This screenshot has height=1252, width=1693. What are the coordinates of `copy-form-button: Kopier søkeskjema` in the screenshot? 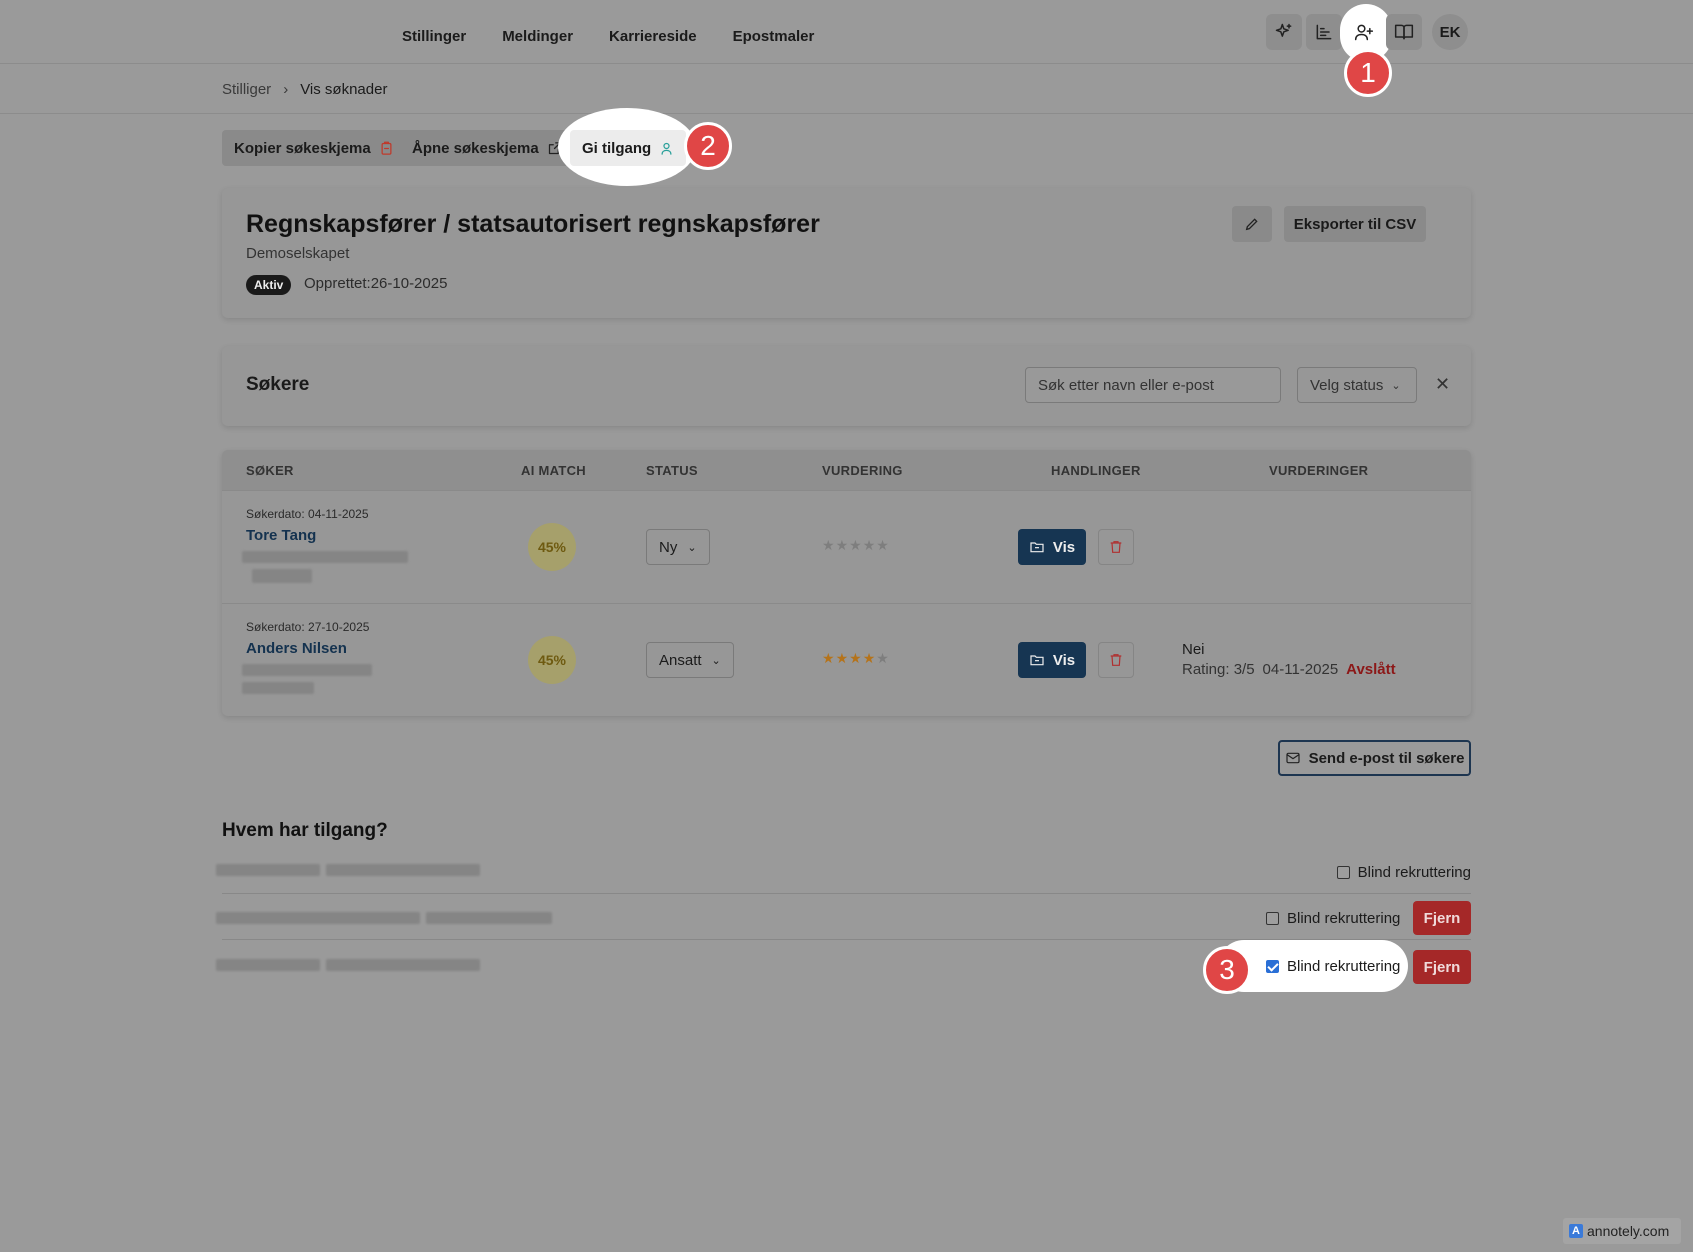 It's located at (314, 148).